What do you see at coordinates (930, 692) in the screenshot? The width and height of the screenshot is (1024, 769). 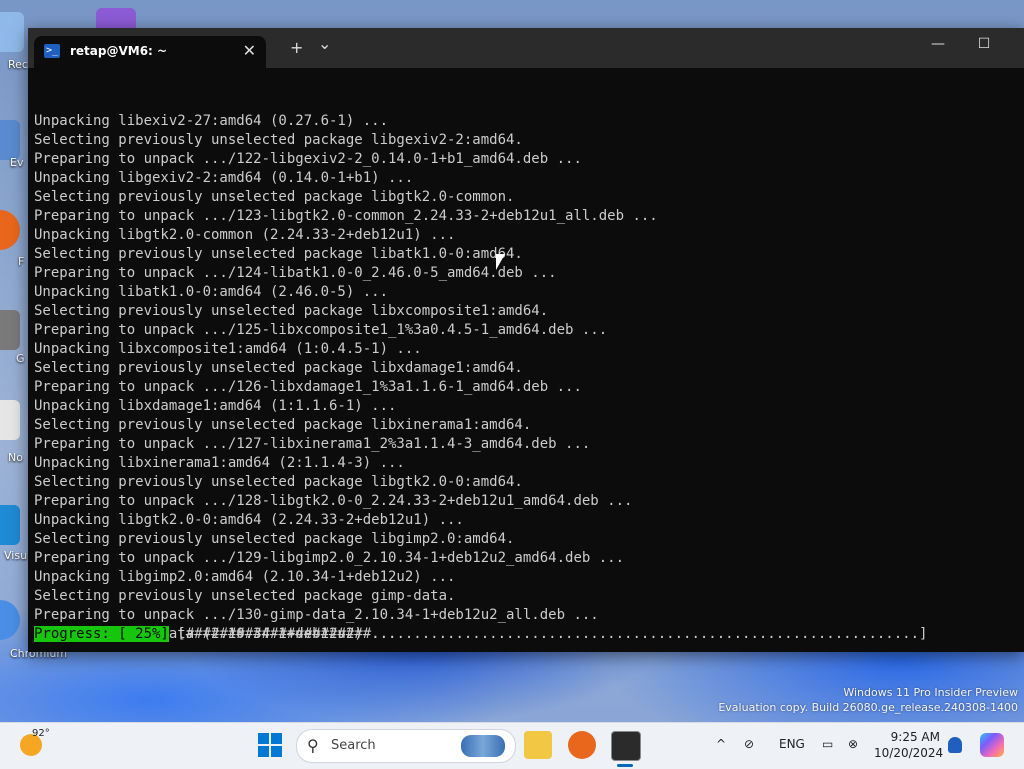 I see `watermark-edition: Windows 11 Pro Insider Preview` at bounding box center [930, 692].